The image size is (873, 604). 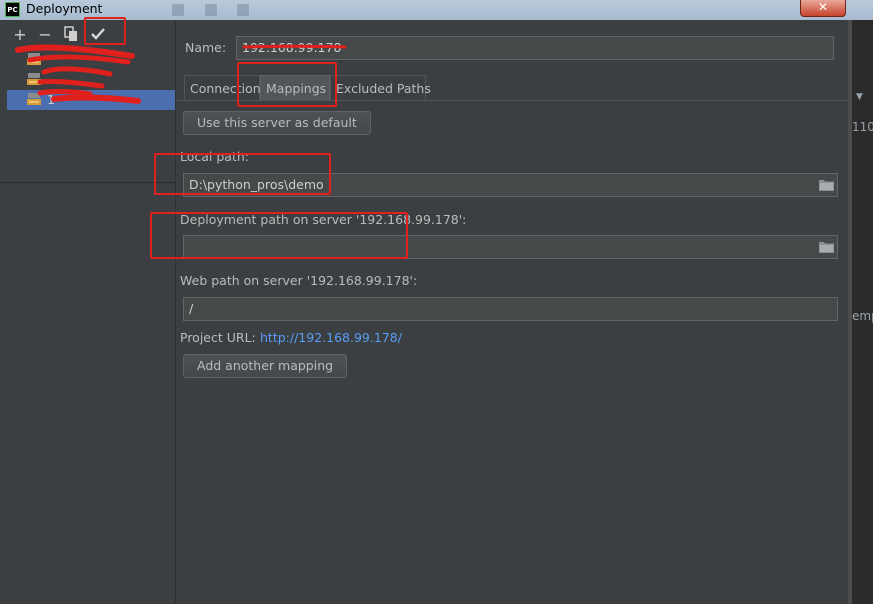 I want to click on copy-server-button, so click(x=72, y=35).